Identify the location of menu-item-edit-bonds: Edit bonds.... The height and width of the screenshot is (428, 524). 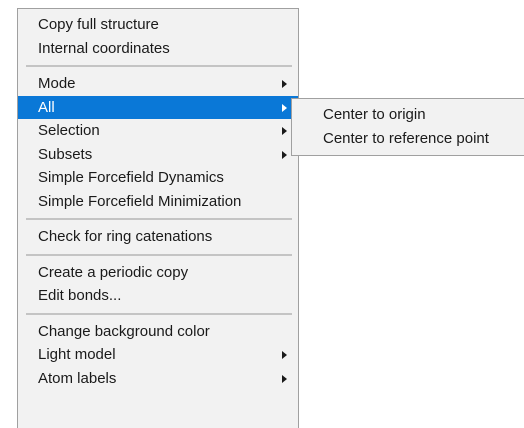
(158, 296).